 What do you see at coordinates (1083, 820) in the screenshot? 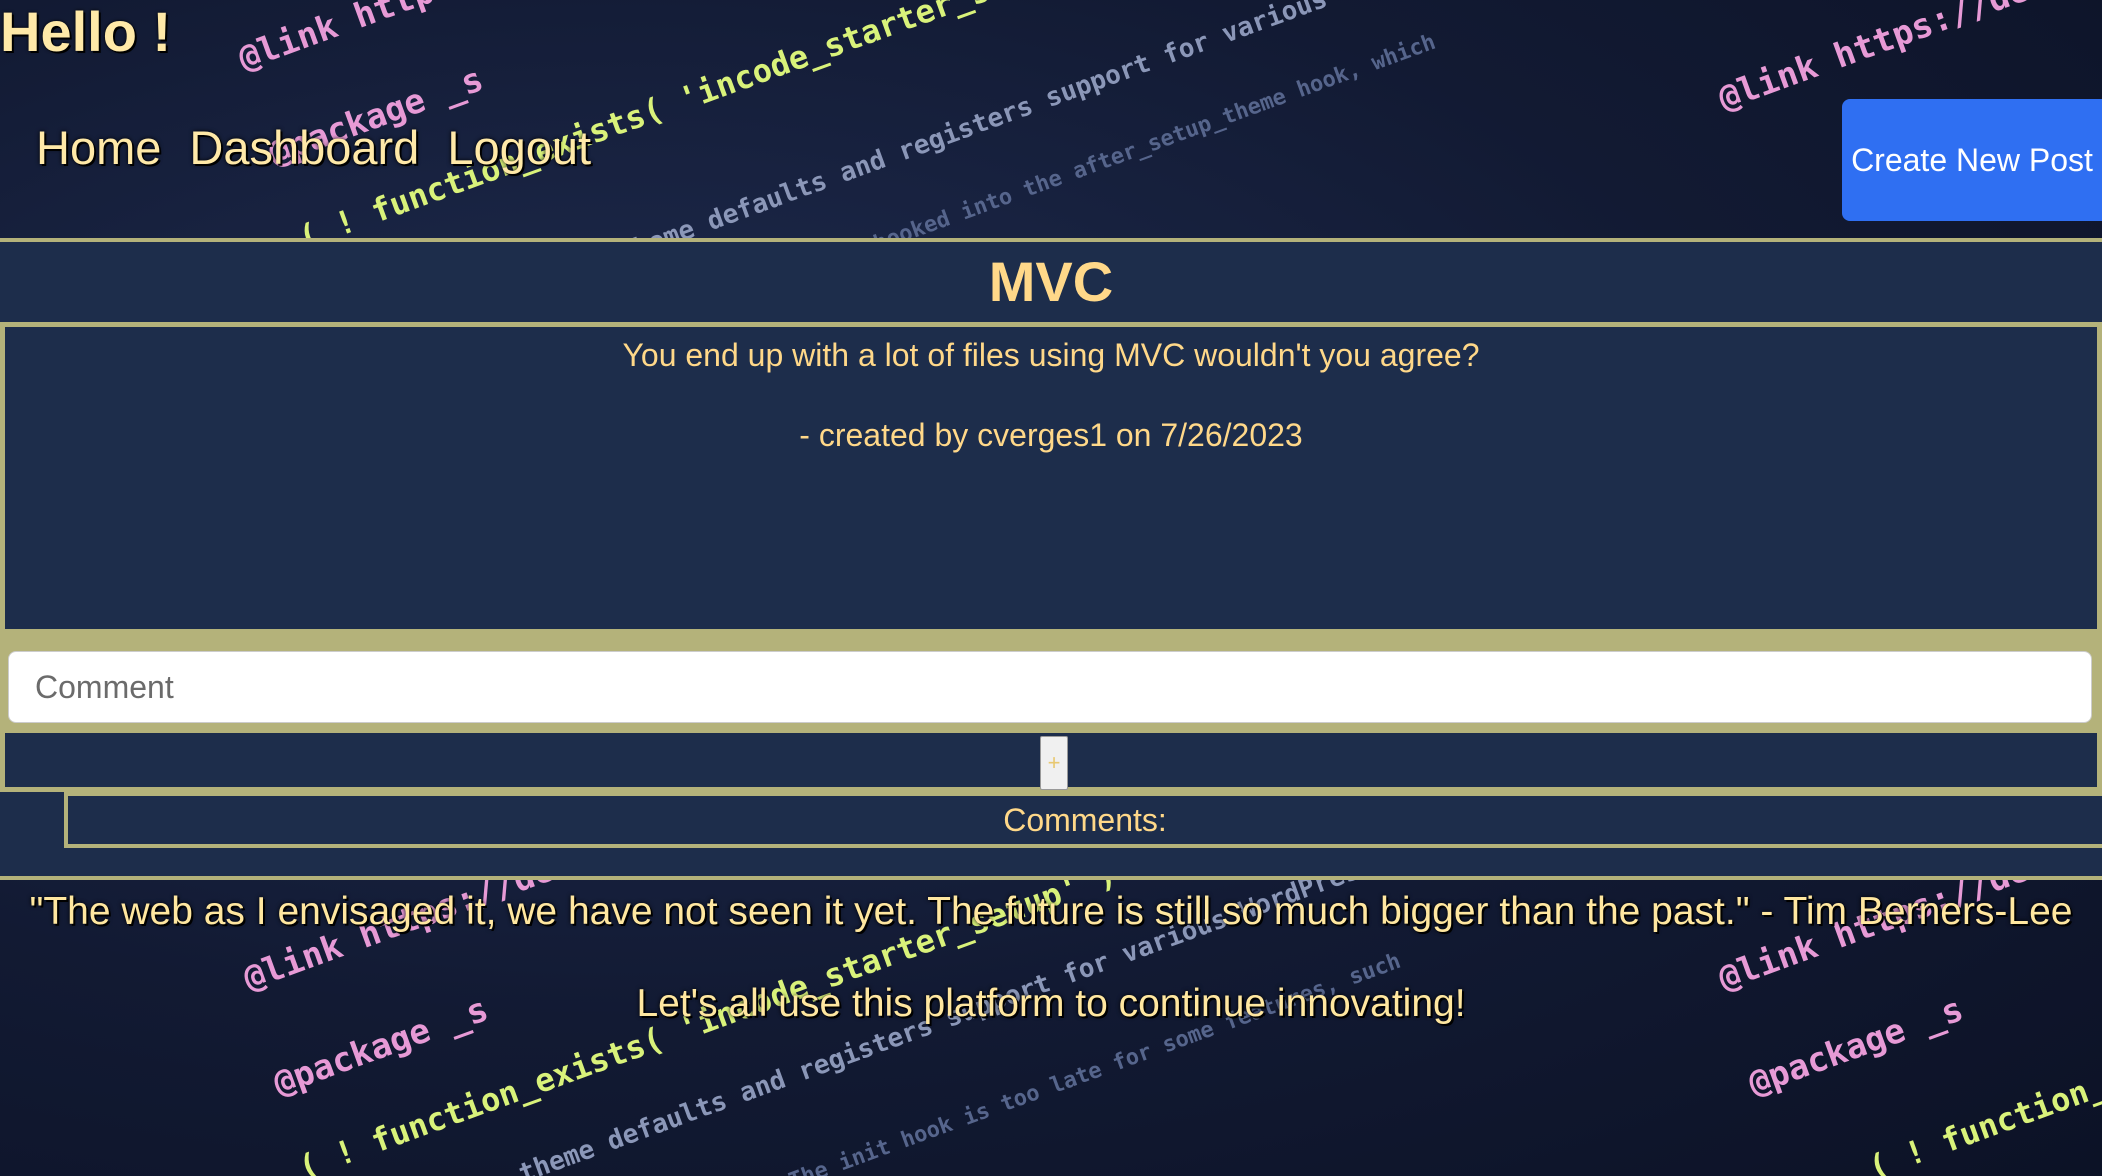
I see `comments-heading: Comments:` at bounding box center [1083, 820].